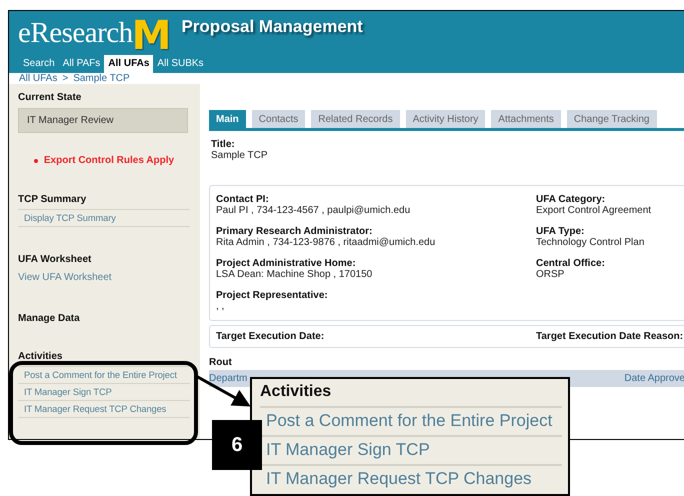 The height and width of the screenshot is (496, 684). I want to click on field-label: UFA Category:, so click(571, 199).